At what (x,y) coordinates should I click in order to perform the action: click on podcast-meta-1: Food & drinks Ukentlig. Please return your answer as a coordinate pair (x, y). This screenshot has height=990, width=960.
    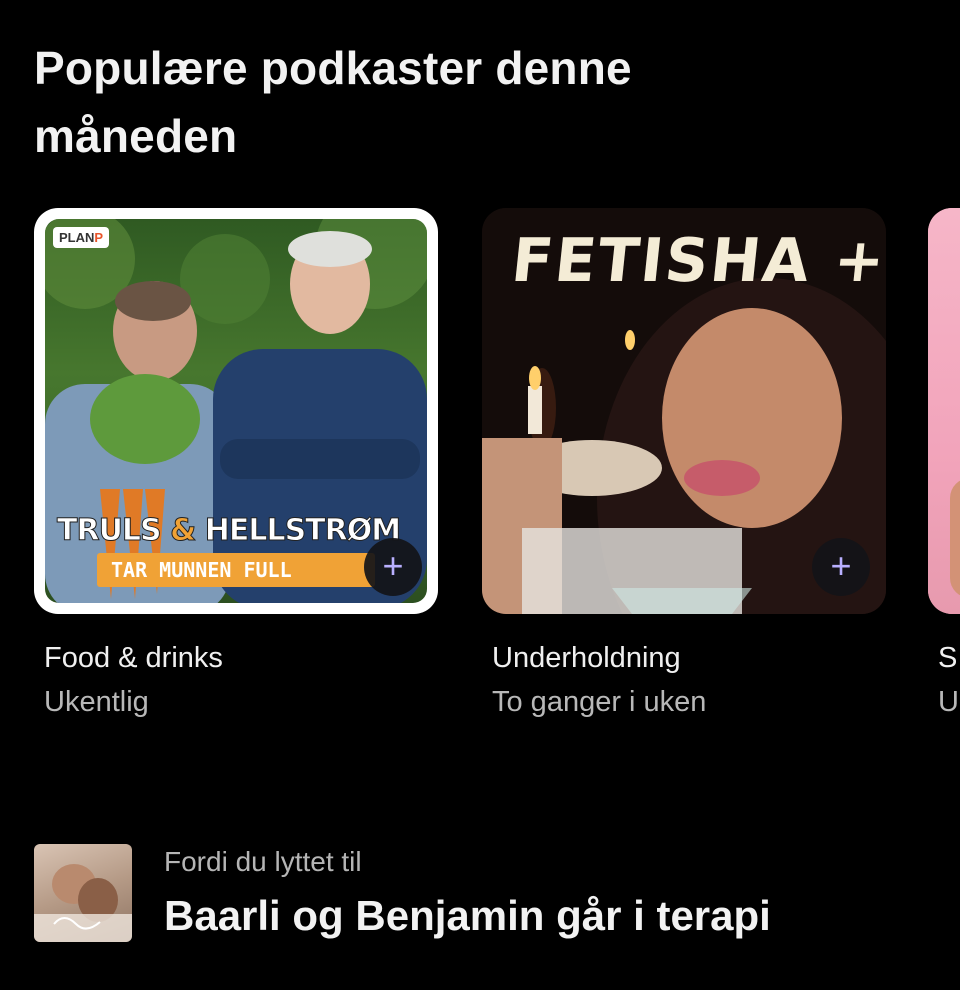
    Looking at the image, I should click on (133, 680).